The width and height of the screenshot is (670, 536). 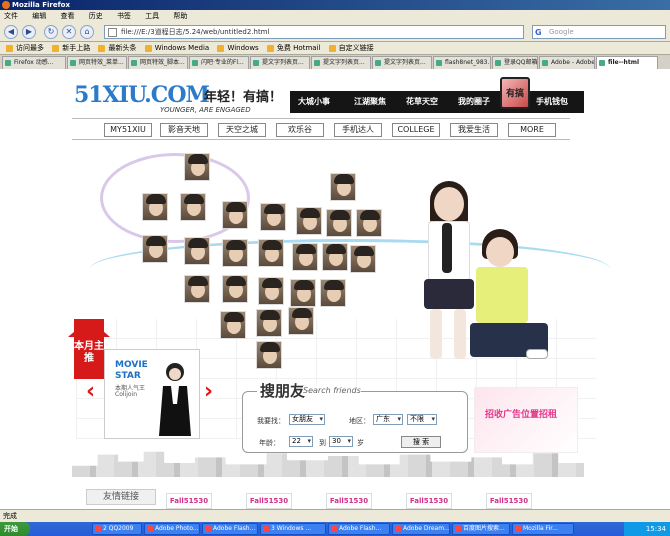 What do you see at coordinates (515, 62) in the screenshot?
I see `browser-tab: 登录QQ邮箱` at bounding box center [515, 62].